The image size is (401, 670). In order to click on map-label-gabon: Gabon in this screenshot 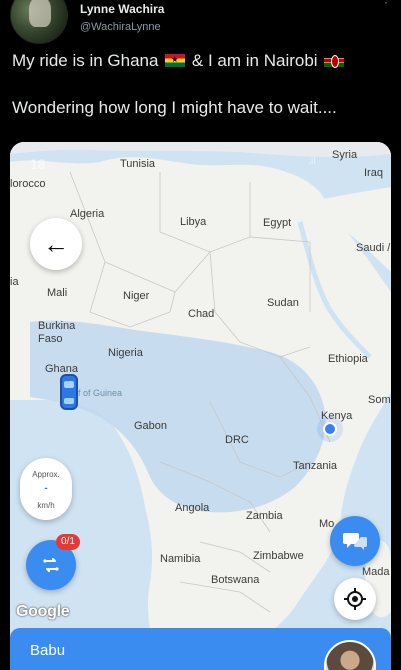, I will do `click(151, 426)`.